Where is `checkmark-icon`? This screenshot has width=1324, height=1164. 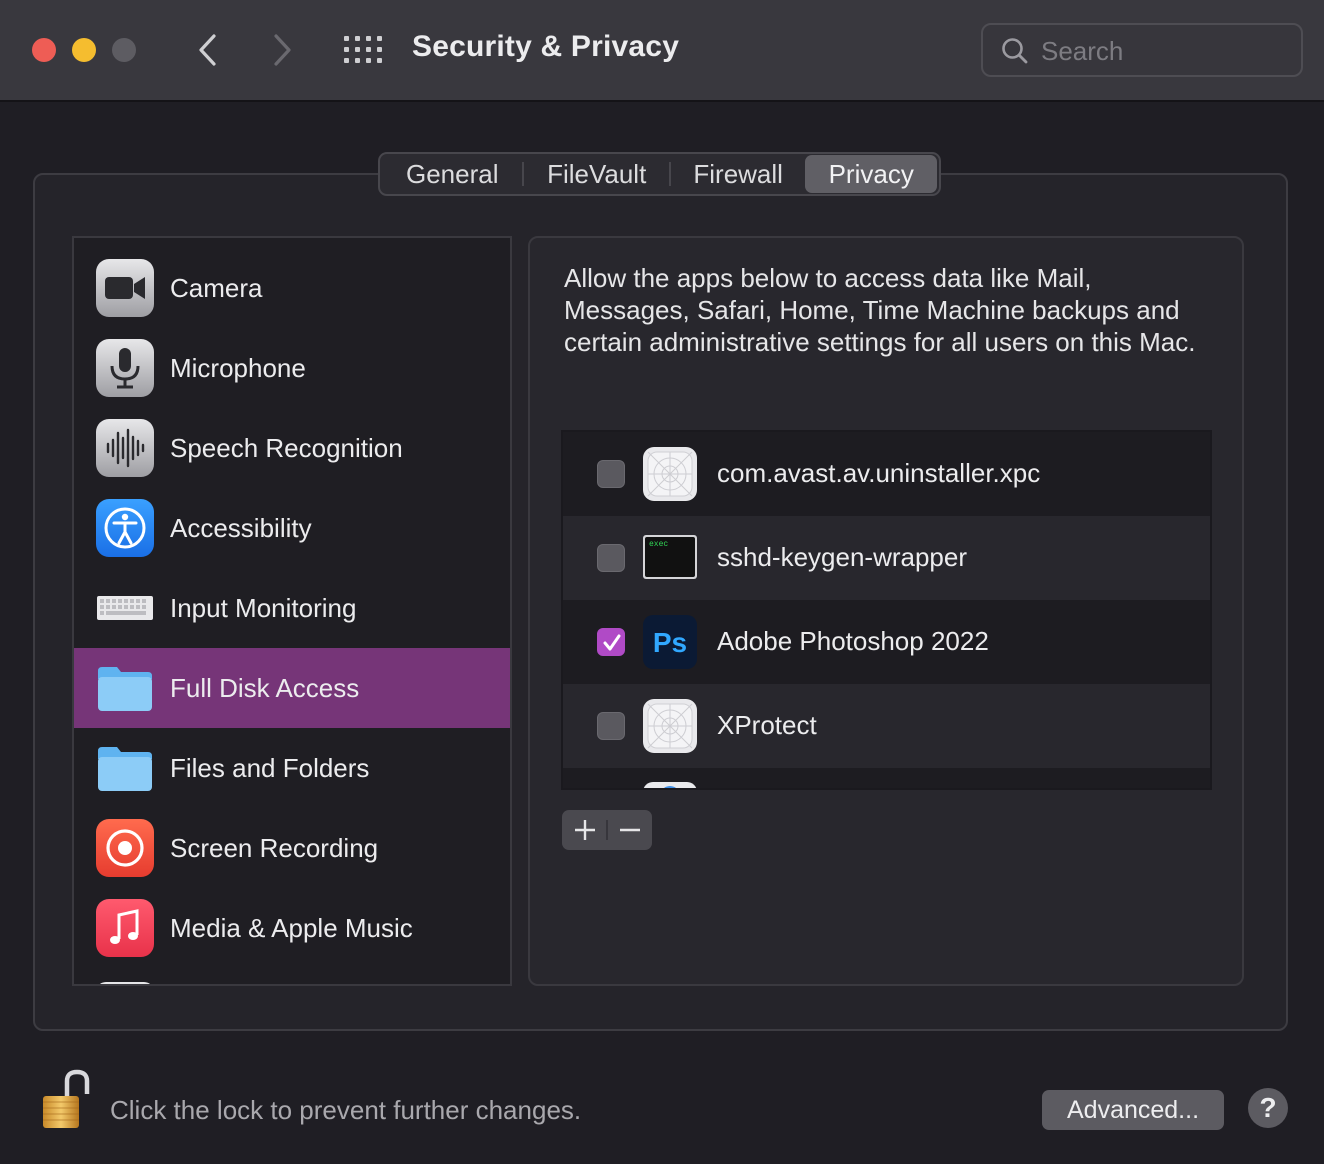
checkmark-icon is located at coordinates (612, 642).